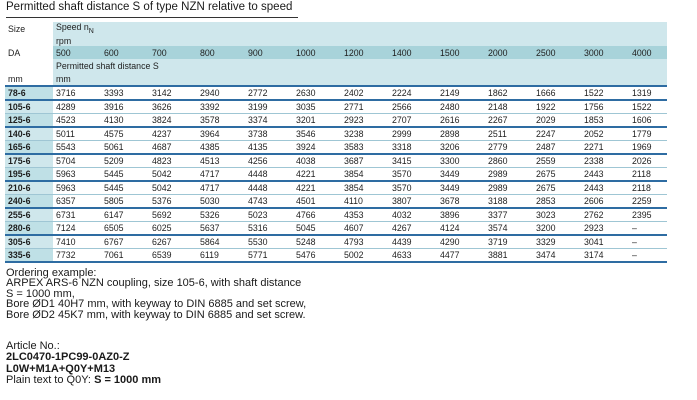 Image resolution: width=697 pixels, height=400 pixels. I want to click on da-header: DA, so click(14, 52).